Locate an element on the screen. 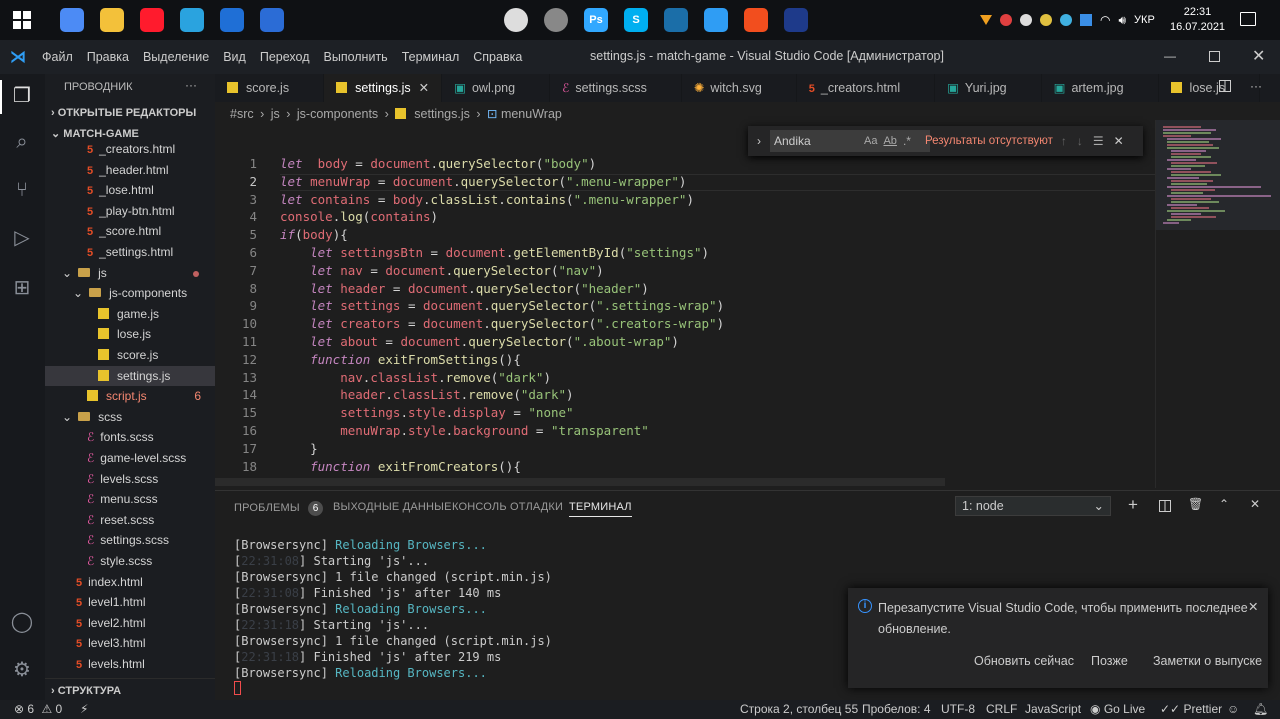 This screenshot has height=719, width=1280. tab-witch-svg: ✺ witch.svg is located at coordinates (739, 88).